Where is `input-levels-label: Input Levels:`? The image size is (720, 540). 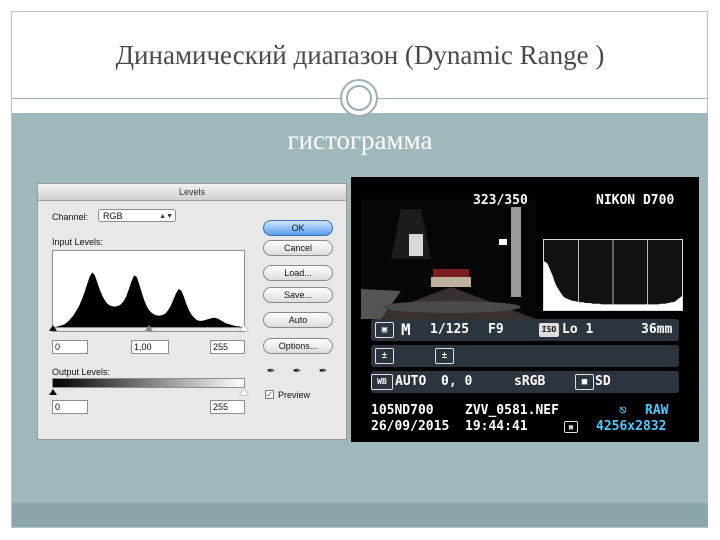
input-levels-label: Input Levels: is located at coordinates (78, 242).